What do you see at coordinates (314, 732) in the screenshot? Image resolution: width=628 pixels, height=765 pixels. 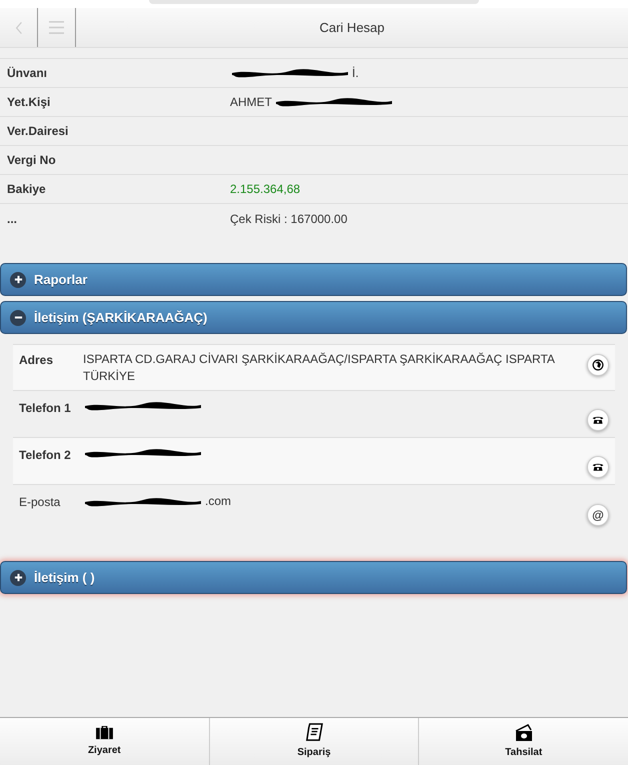 I see `document-list-icon` at bounding box center [314, 732].